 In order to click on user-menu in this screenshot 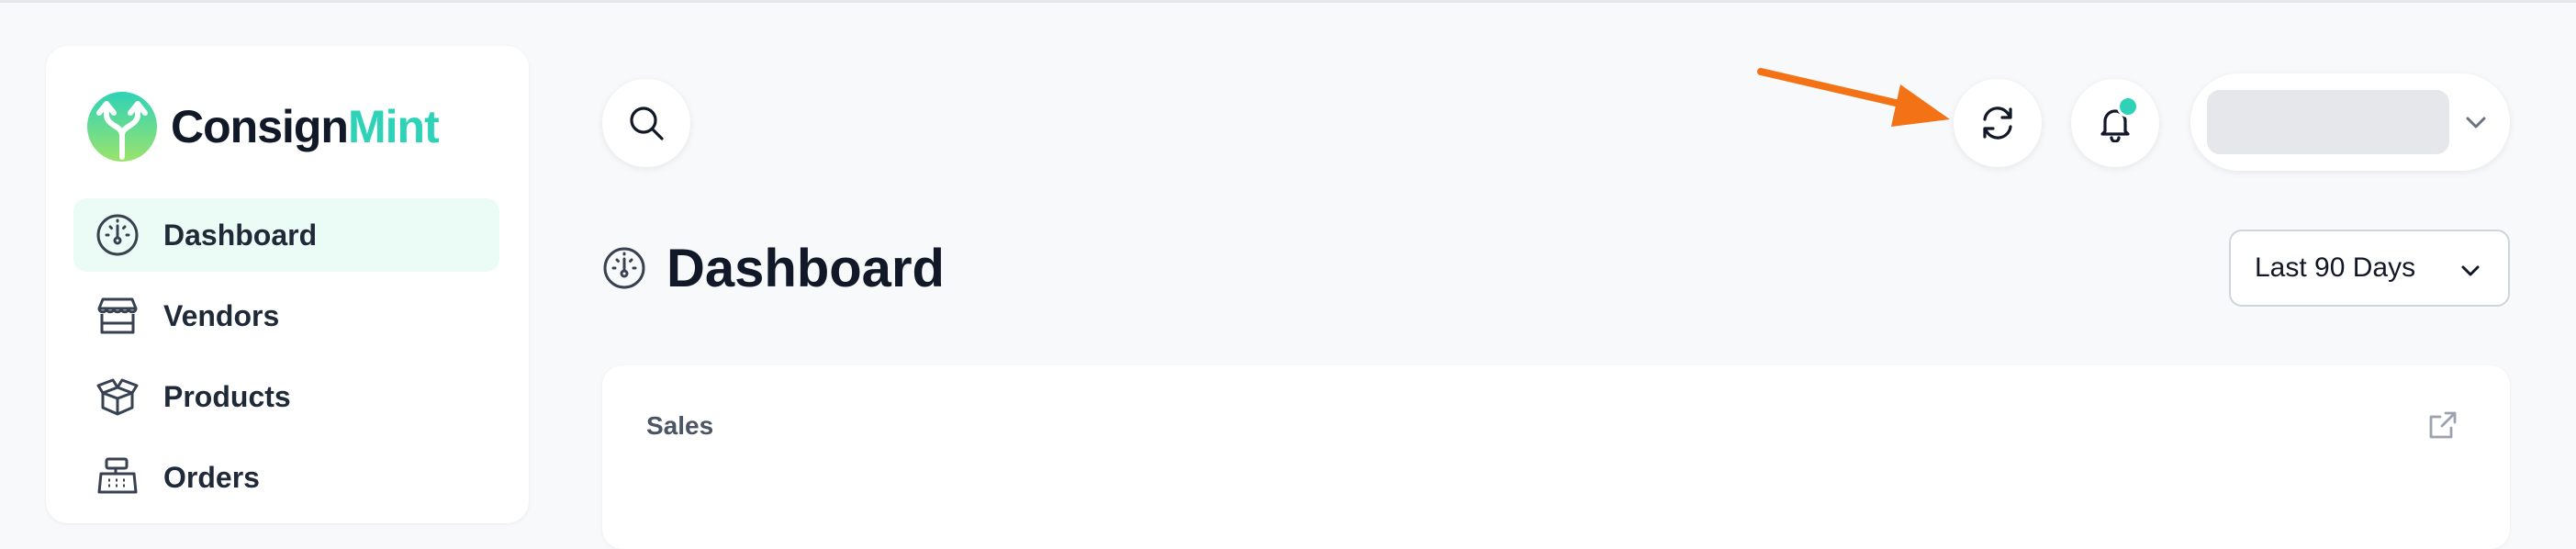, I will do `click(2350, 122)`.